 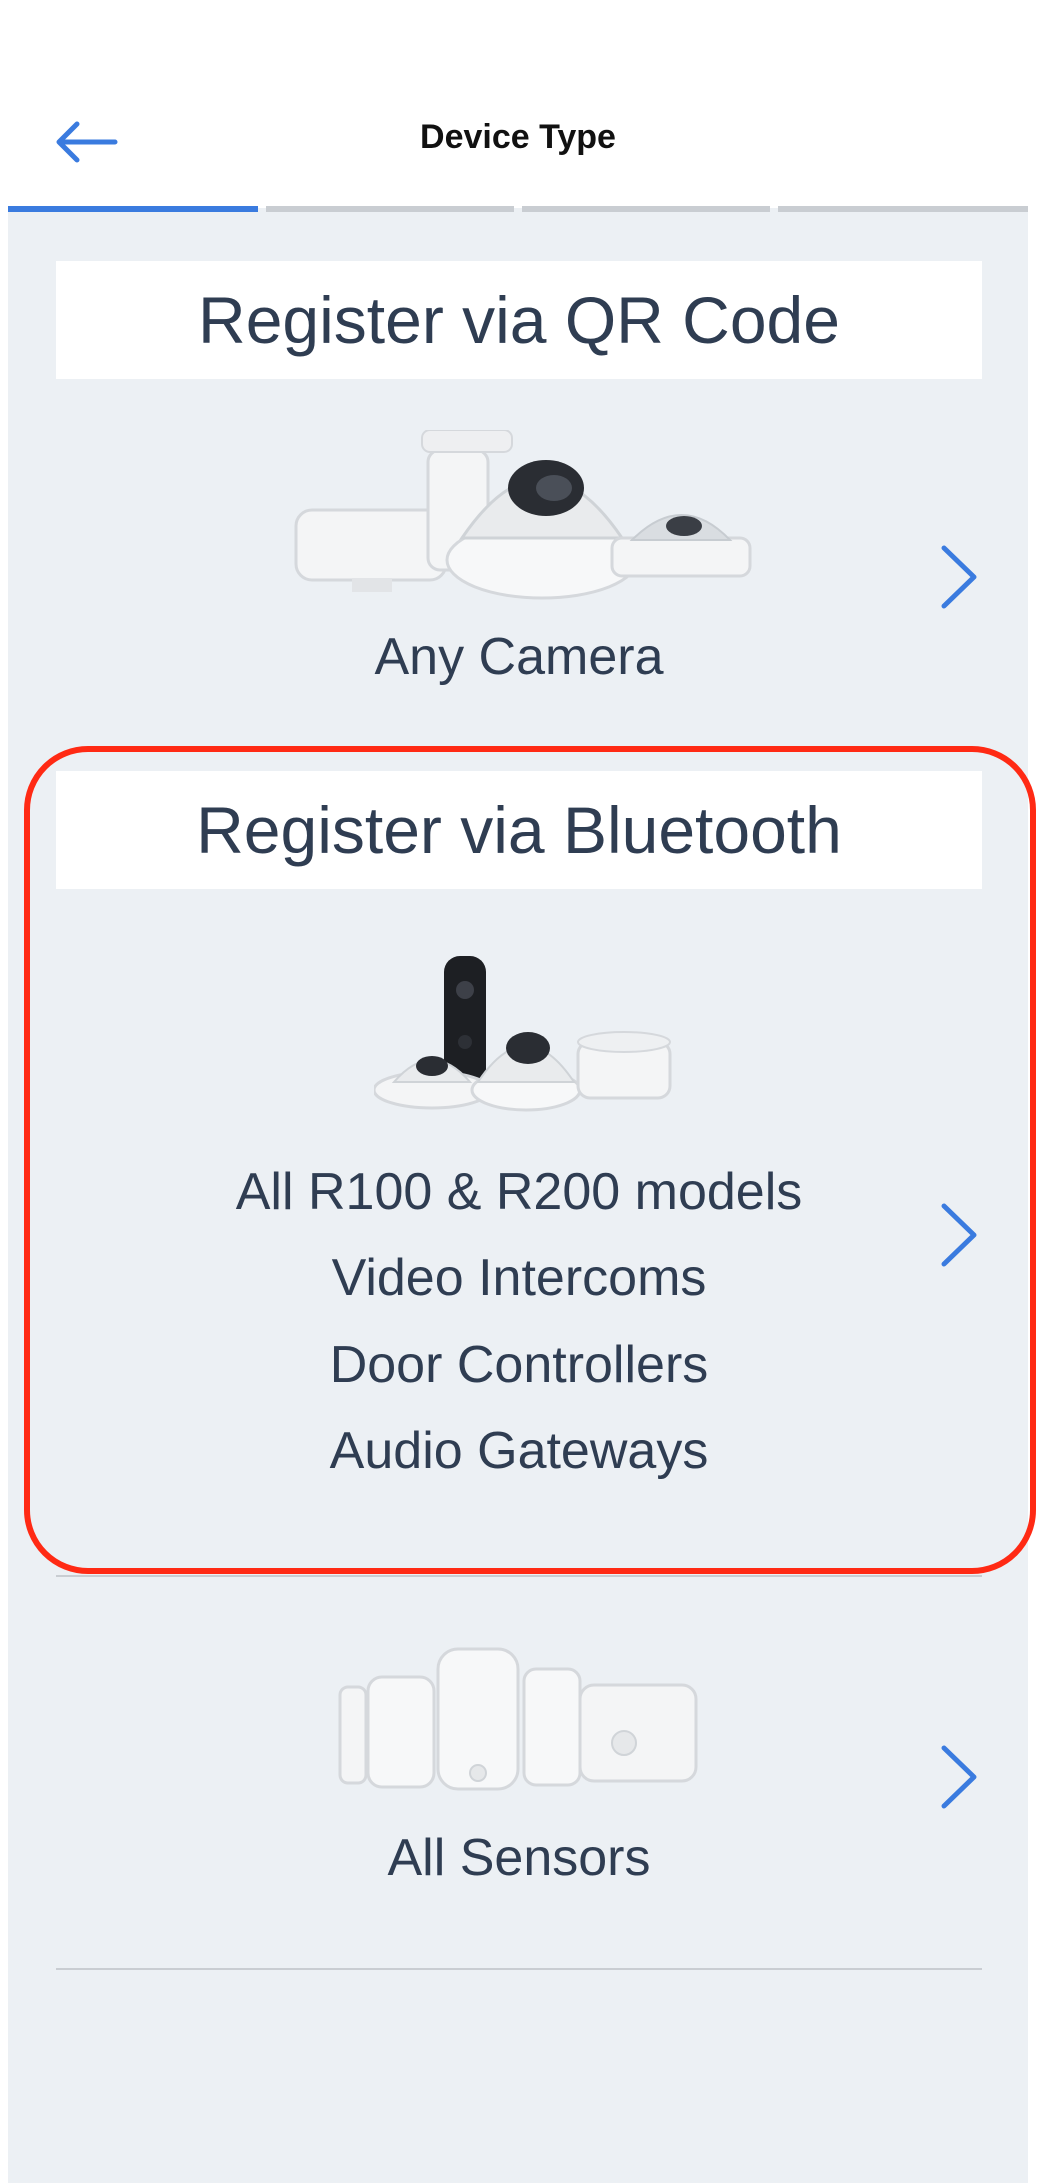 I want to click on section-title-bluetooth: Register via Bluetooth, so click(x=519, y=830).